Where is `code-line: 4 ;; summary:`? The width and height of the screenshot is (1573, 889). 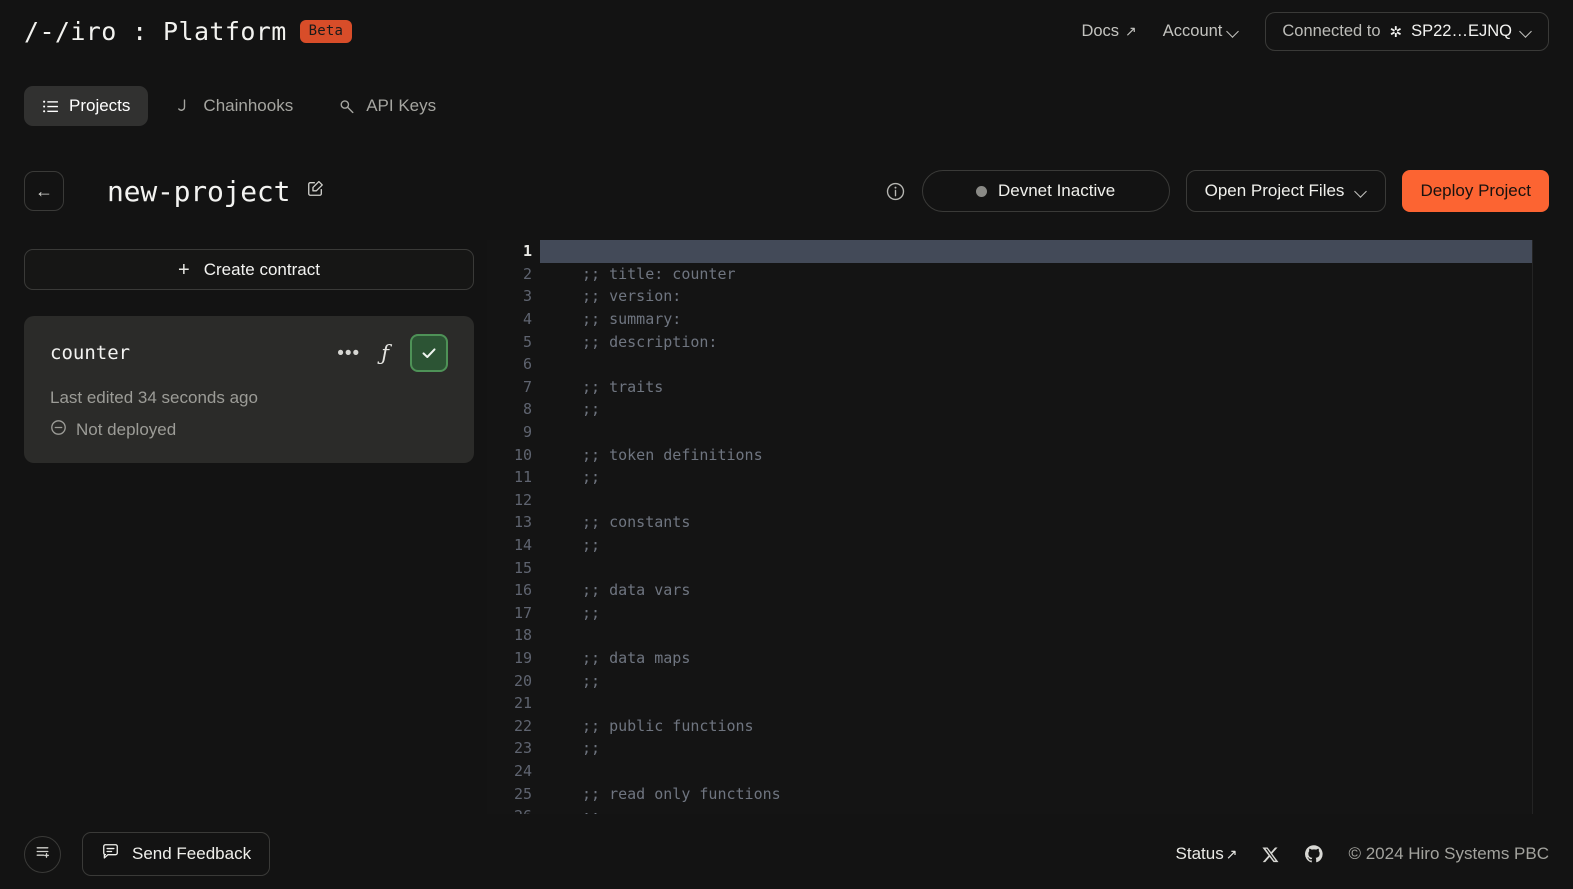
code-line: 4 ;; summary: is located at coordinates (1010, 319).